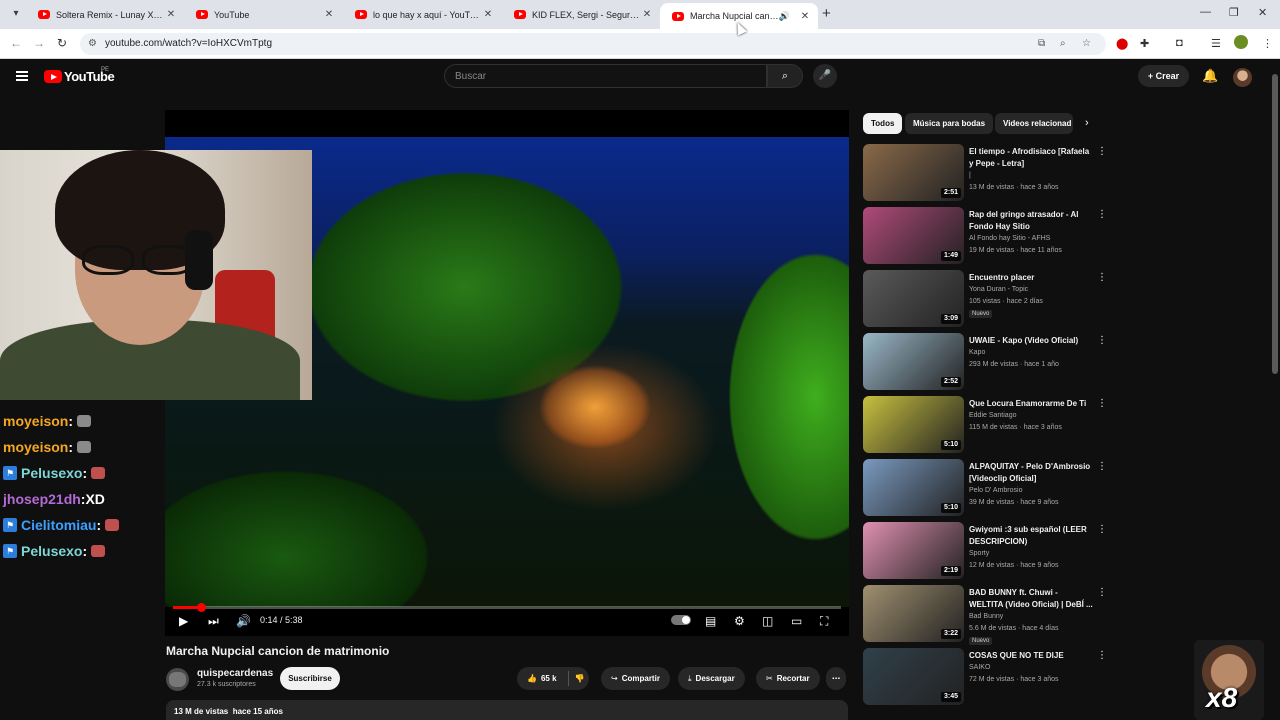  I want to click on play-icon: ▶, so click(183, 621).